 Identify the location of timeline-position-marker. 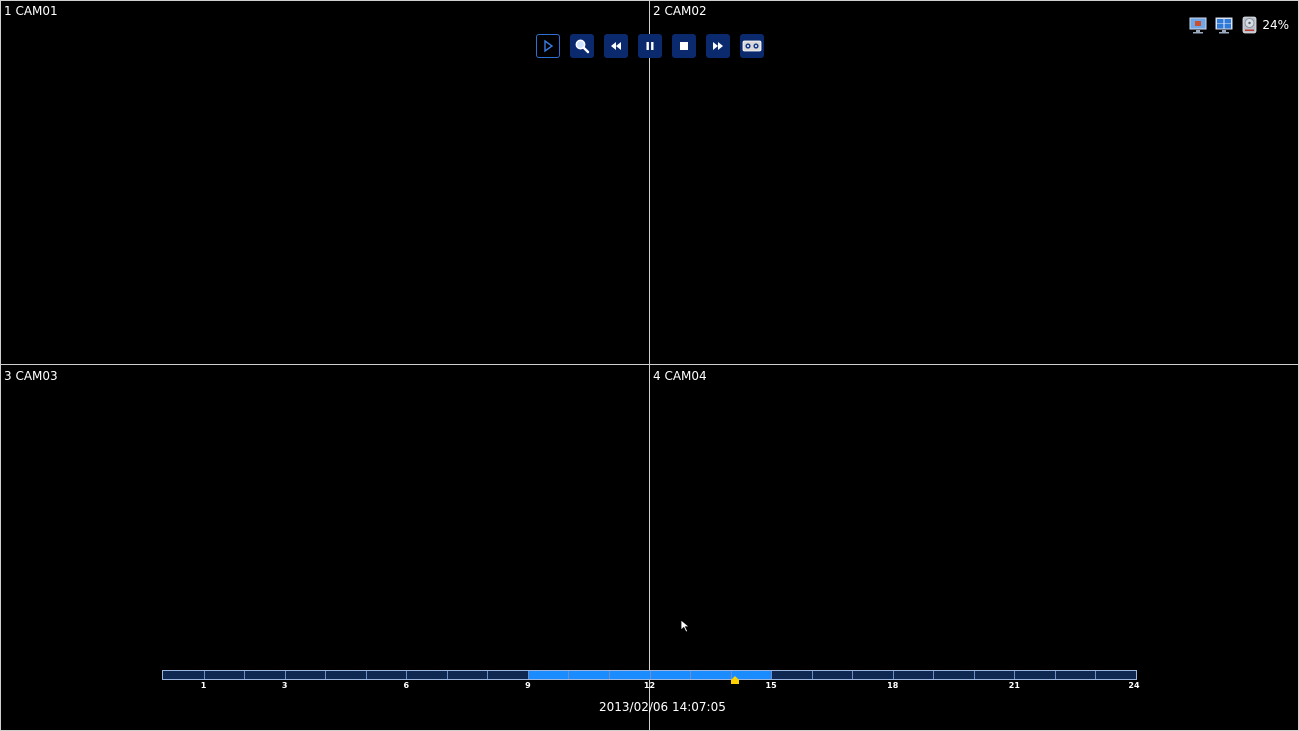
(735, 680).